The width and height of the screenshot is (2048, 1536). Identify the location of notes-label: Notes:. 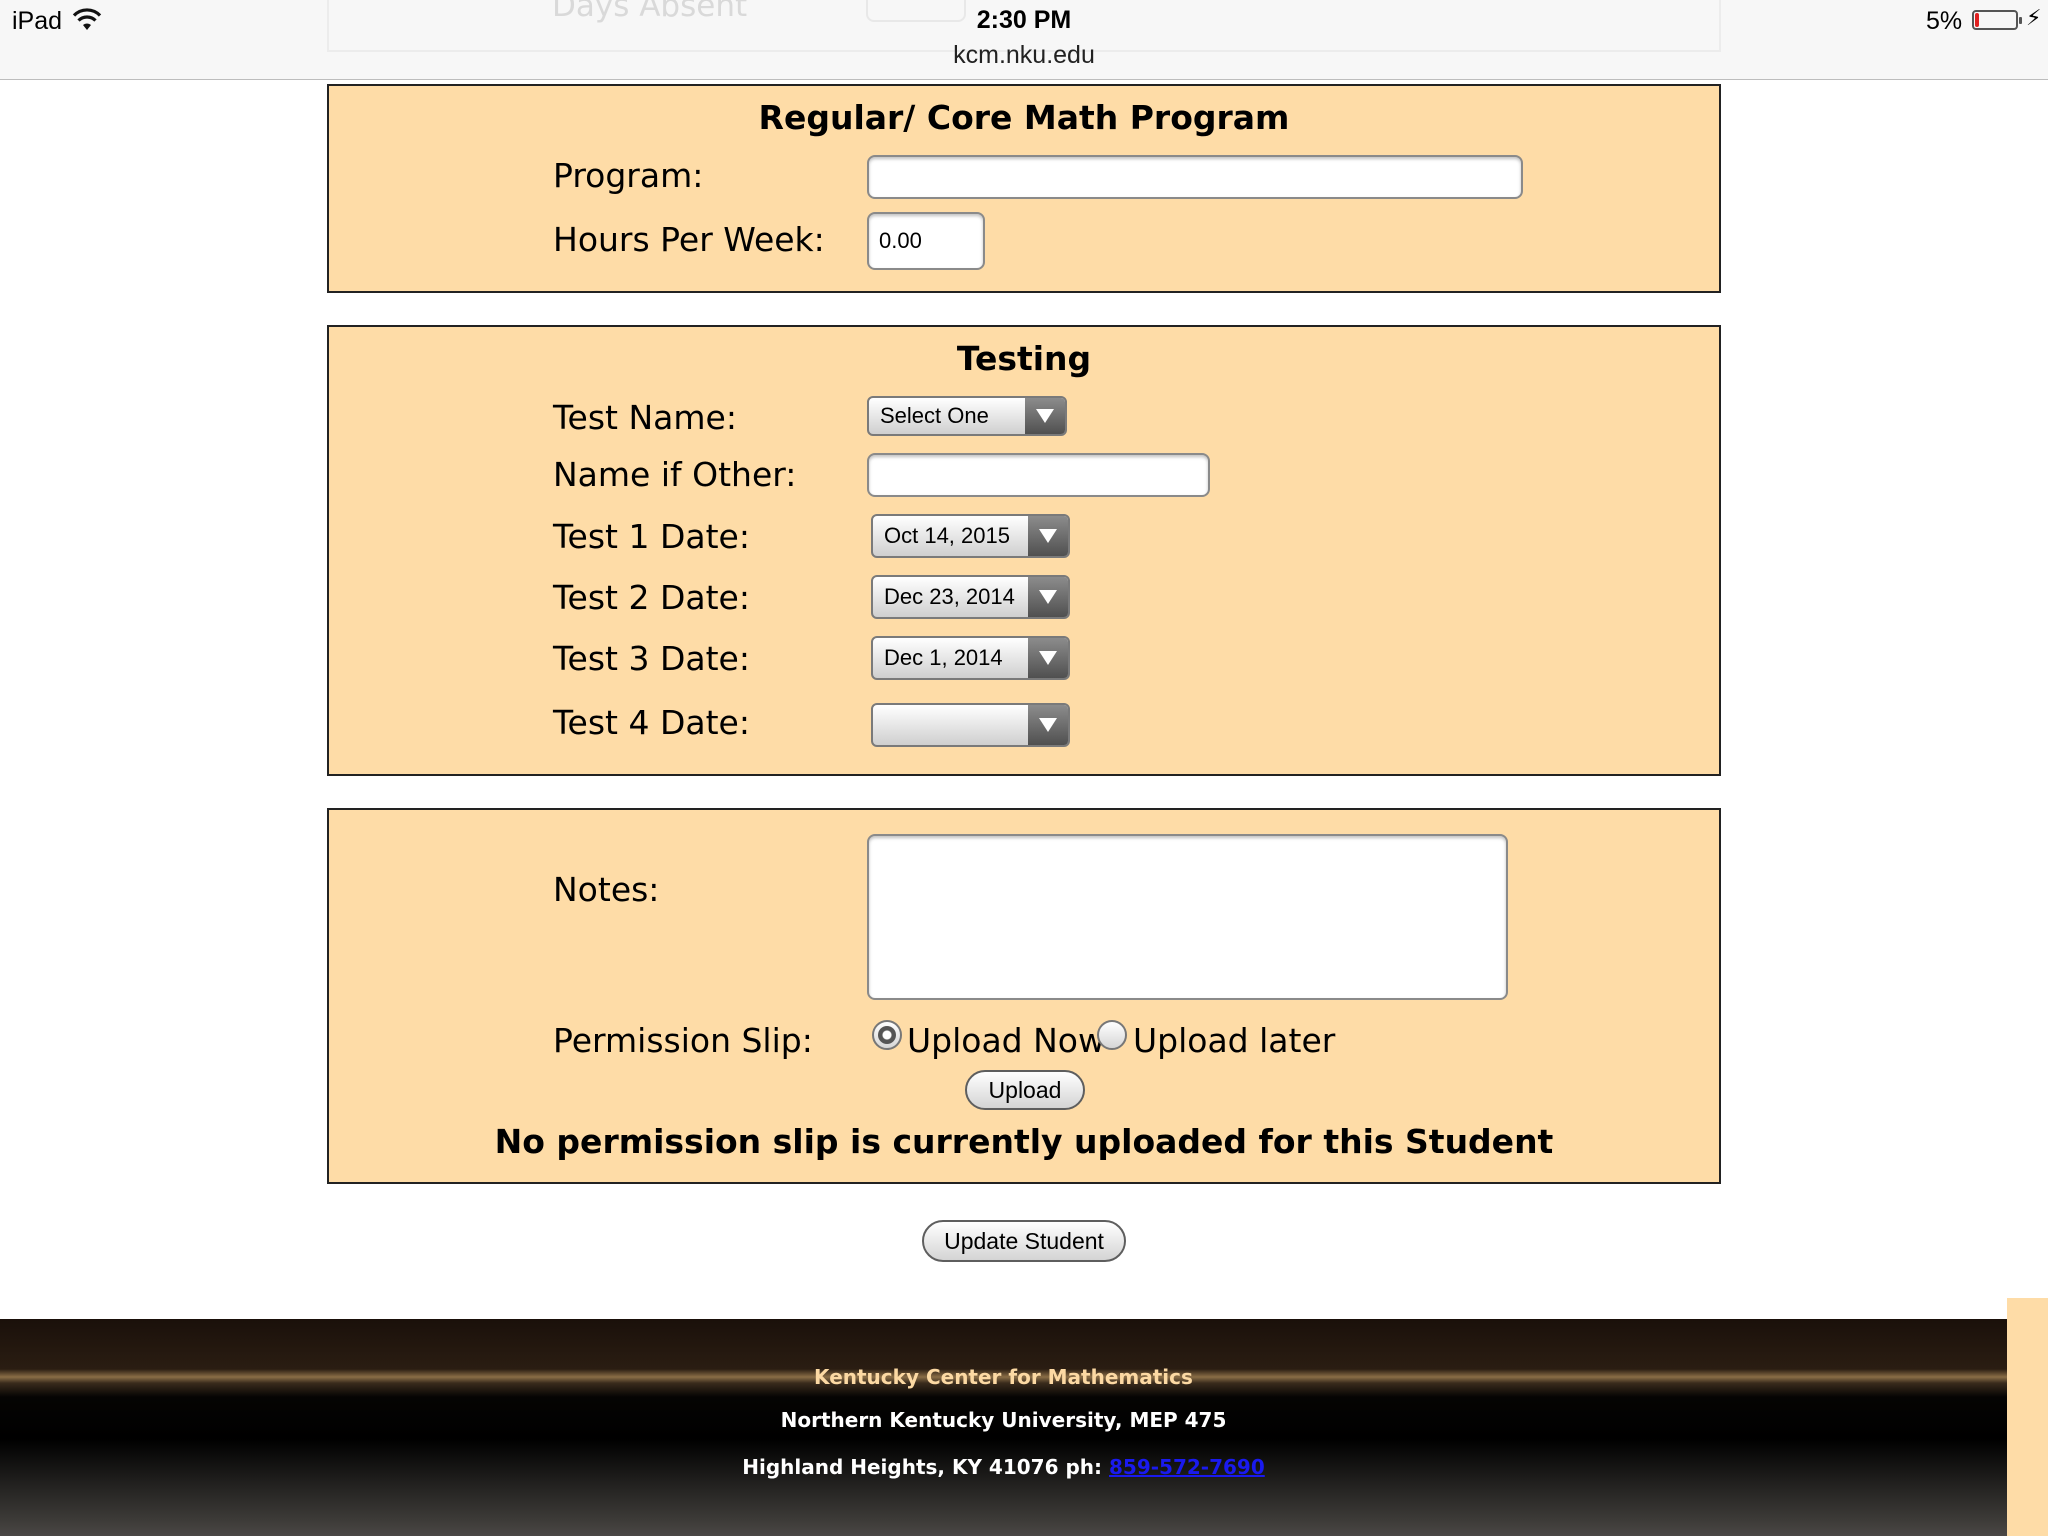
(606, 889).